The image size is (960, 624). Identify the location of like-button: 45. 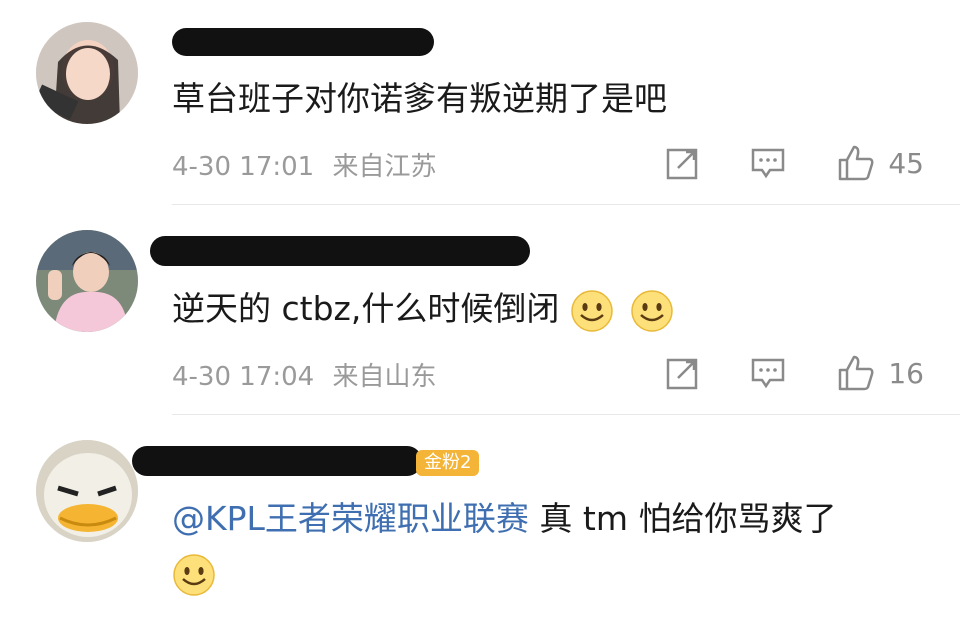
(880, 163).